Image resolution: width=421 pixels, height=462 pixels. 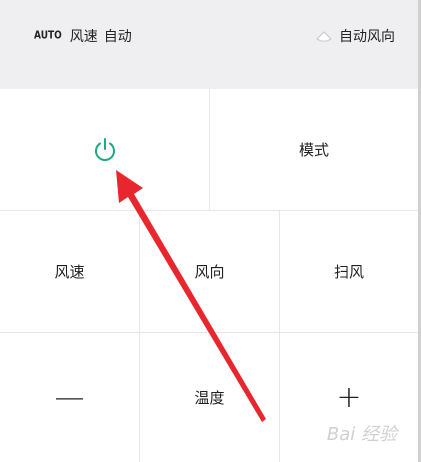 I want to click on fan-speed-status: AUTO 风速 自动, so click(x=86, y=36).